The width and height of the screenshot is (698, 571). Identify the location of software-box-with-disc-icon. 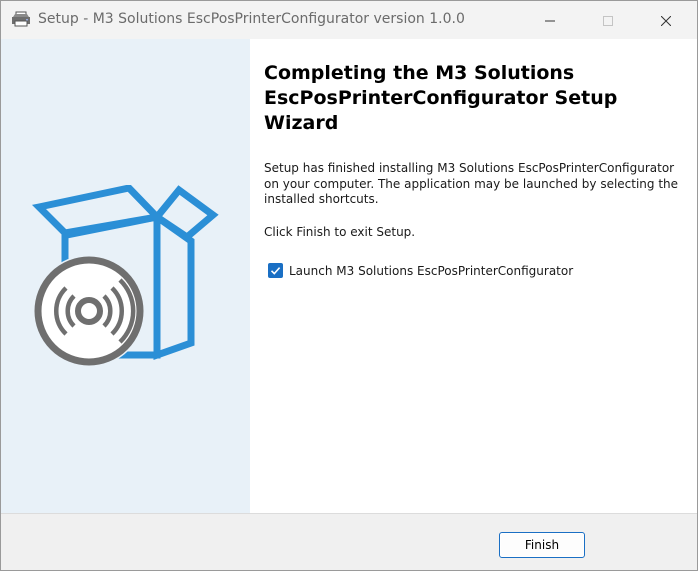
(125, 278).